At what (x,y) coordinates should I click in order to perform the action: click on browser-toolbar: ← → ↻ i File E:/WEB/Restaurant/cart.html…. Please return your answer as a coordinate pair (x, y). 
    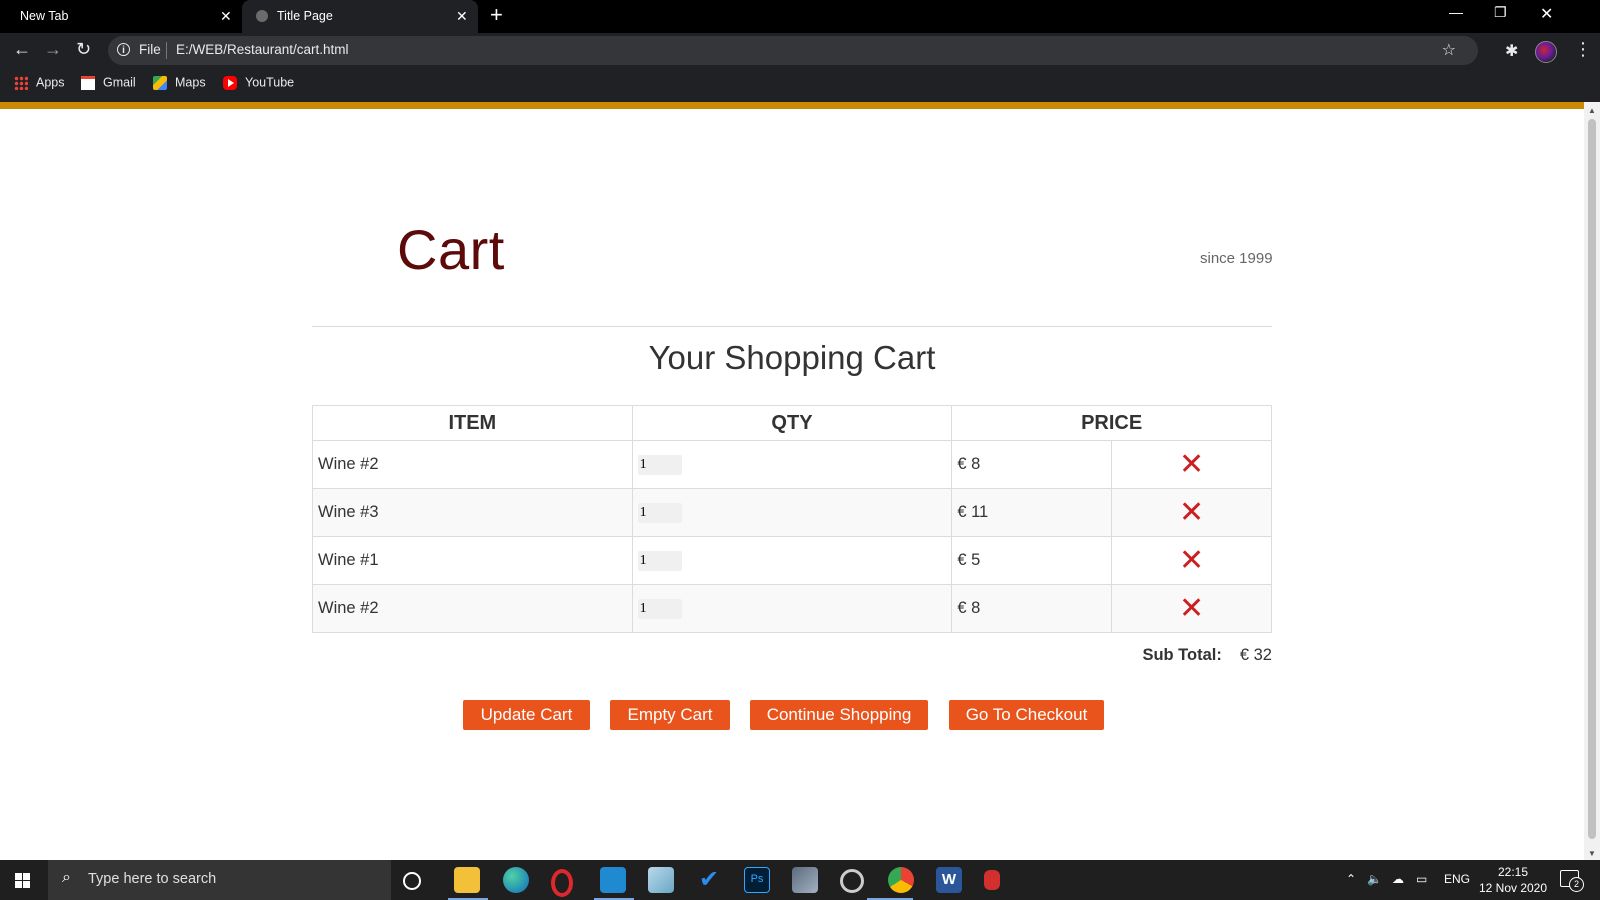
    Looking at the image, I should click on (800, 51).